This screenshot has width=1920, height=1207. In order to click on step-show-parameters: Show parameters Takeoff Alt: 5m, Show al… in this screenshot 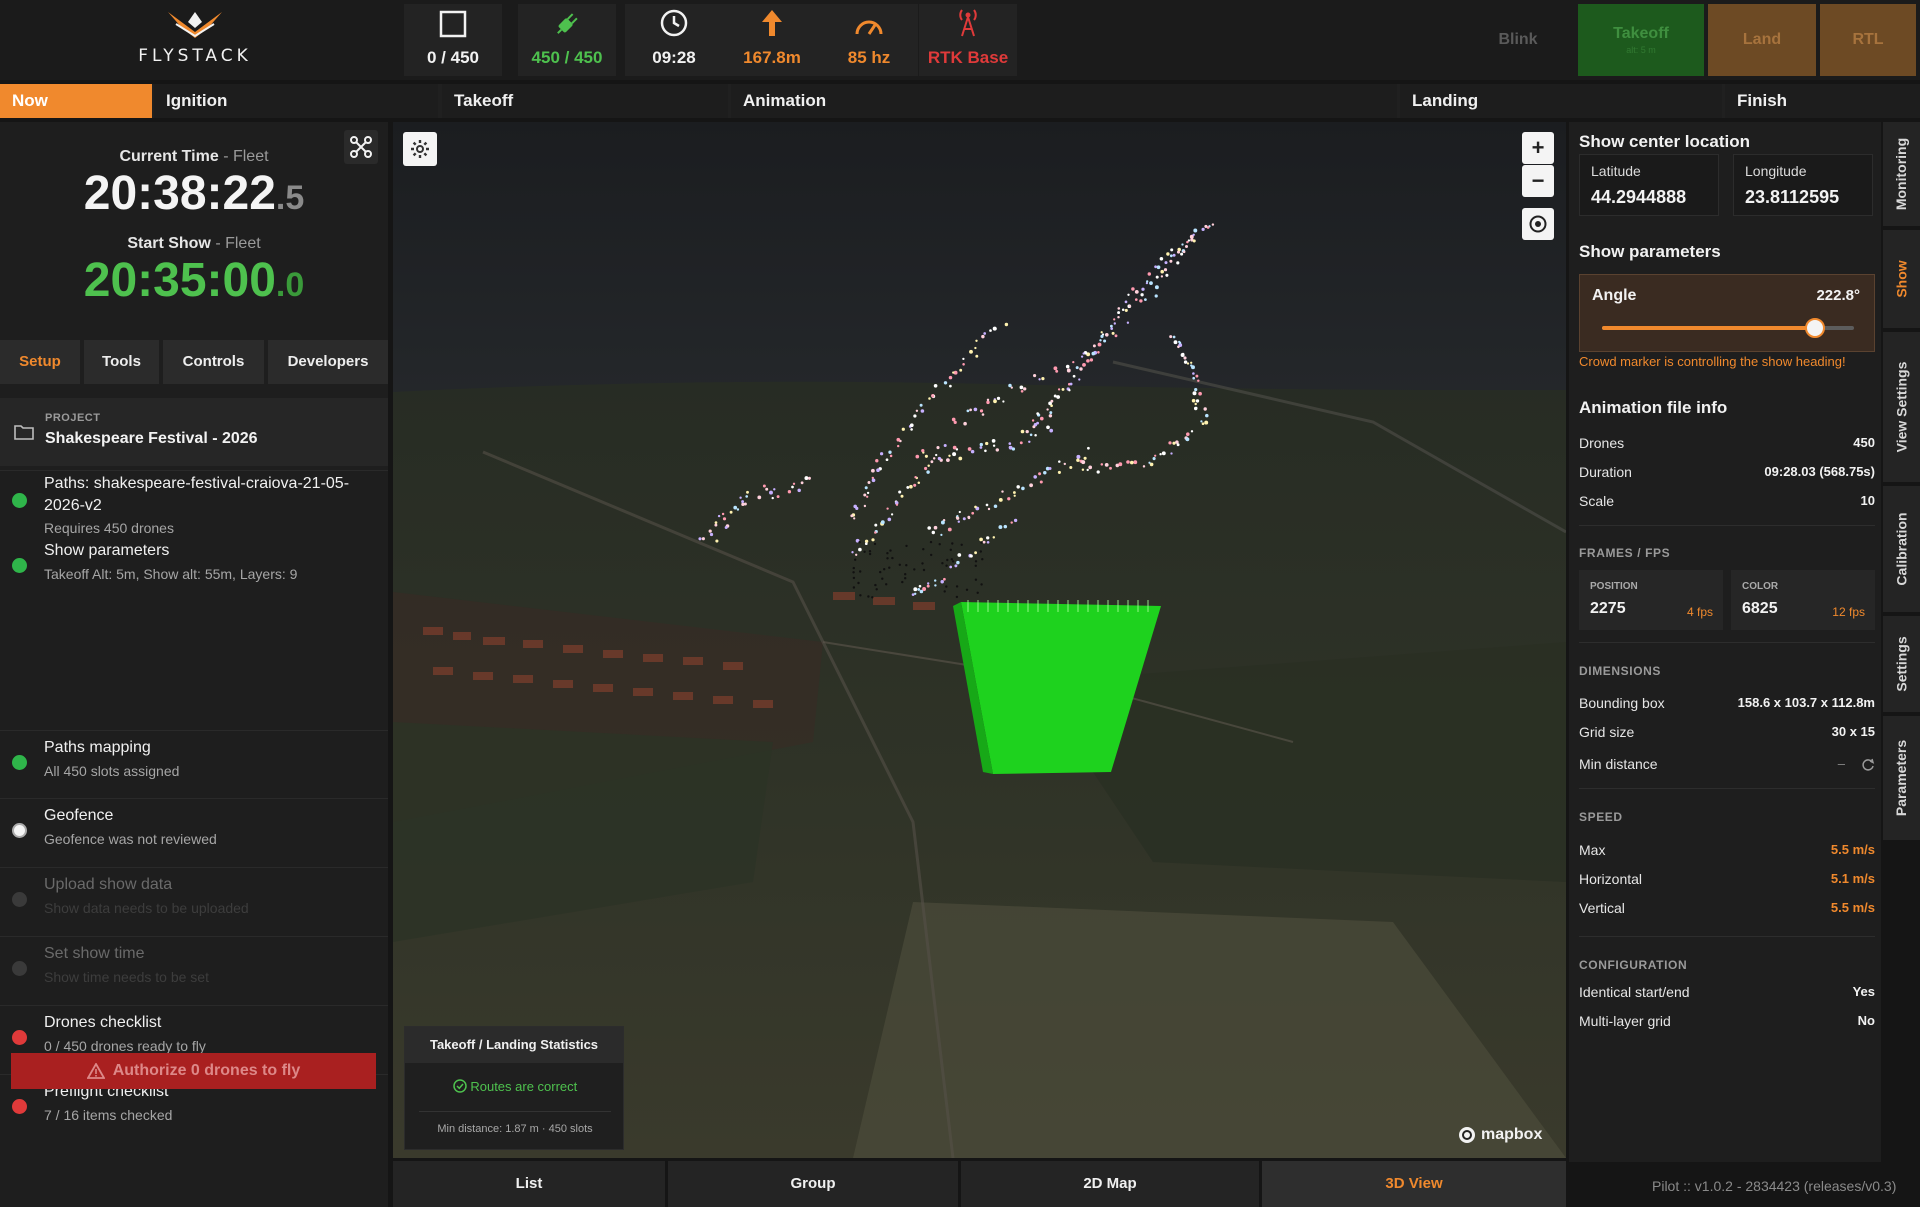, I will do `click(194, 569)`.